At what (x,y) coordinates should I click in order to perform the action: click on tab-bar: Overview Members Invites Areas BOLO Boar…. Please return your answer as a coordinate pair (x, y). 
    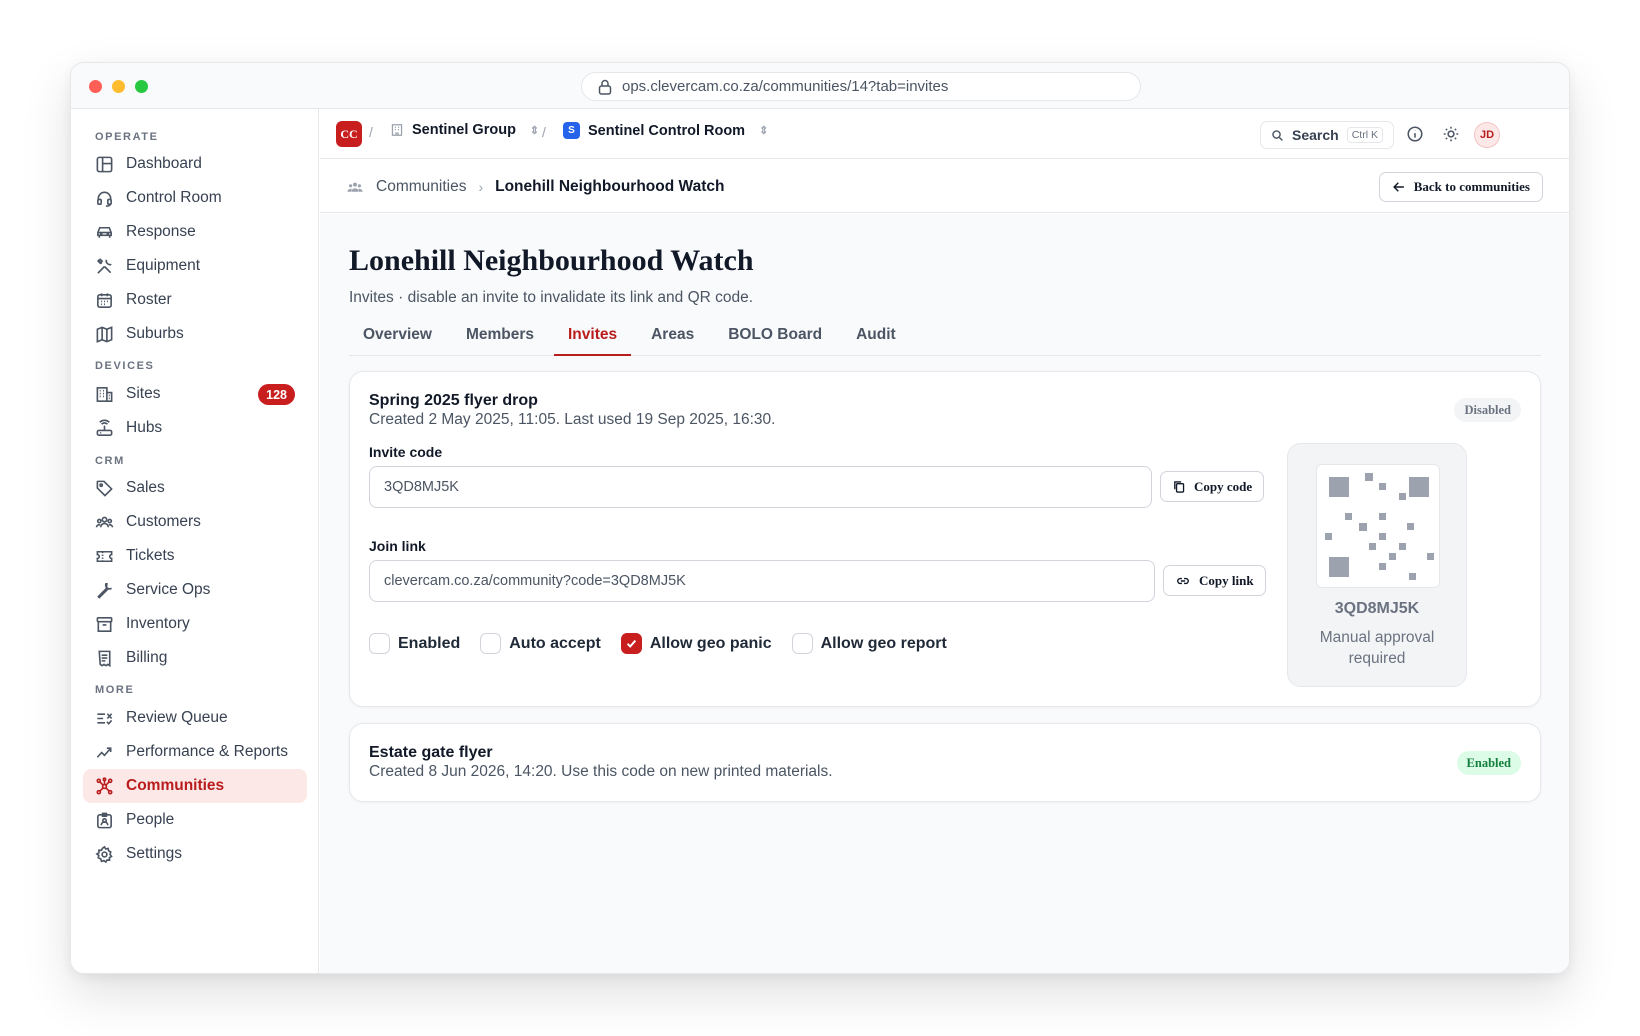
    Looking at the image, I should click on (945, 337).